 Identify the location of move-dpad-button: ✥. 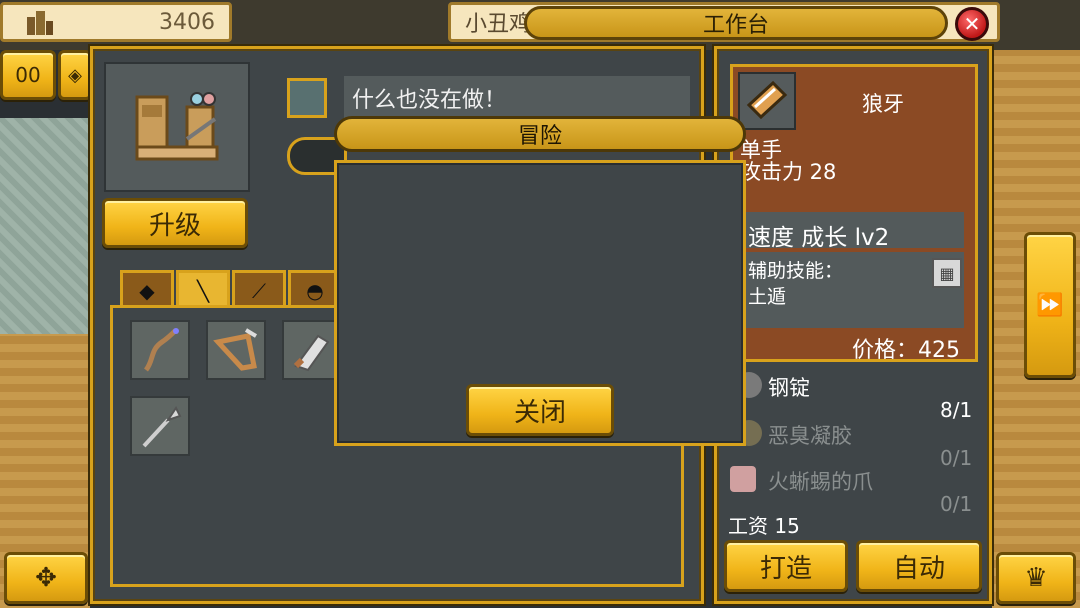
(46, 578).